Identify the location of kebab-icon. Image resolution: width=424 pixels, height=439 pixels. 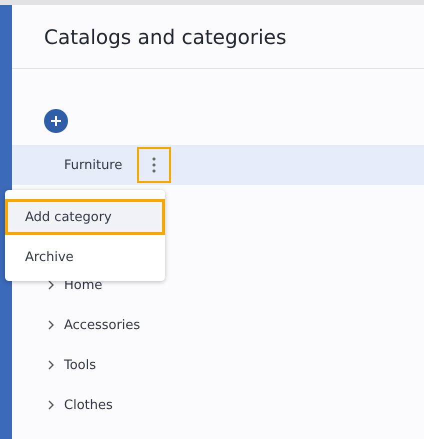
(154, 165).